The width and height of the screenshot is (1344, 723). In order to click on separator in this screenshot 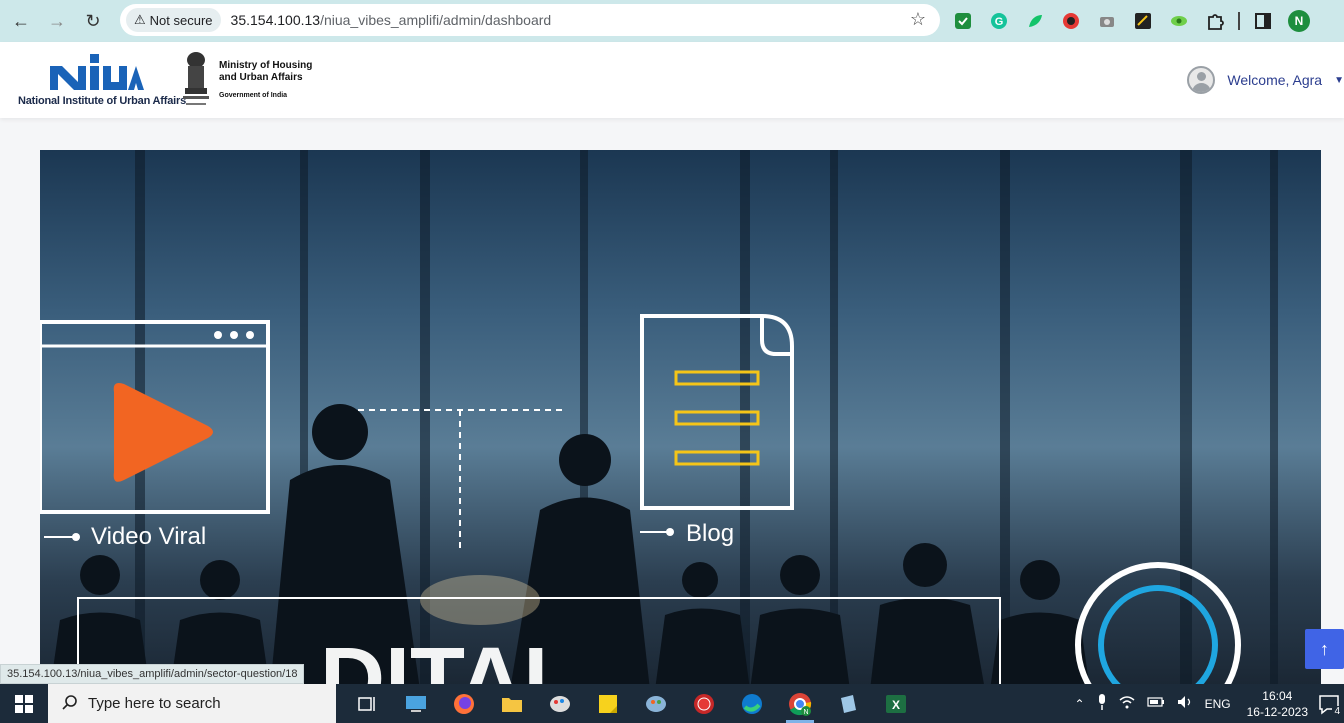, I will do `click(1239, 21)`.